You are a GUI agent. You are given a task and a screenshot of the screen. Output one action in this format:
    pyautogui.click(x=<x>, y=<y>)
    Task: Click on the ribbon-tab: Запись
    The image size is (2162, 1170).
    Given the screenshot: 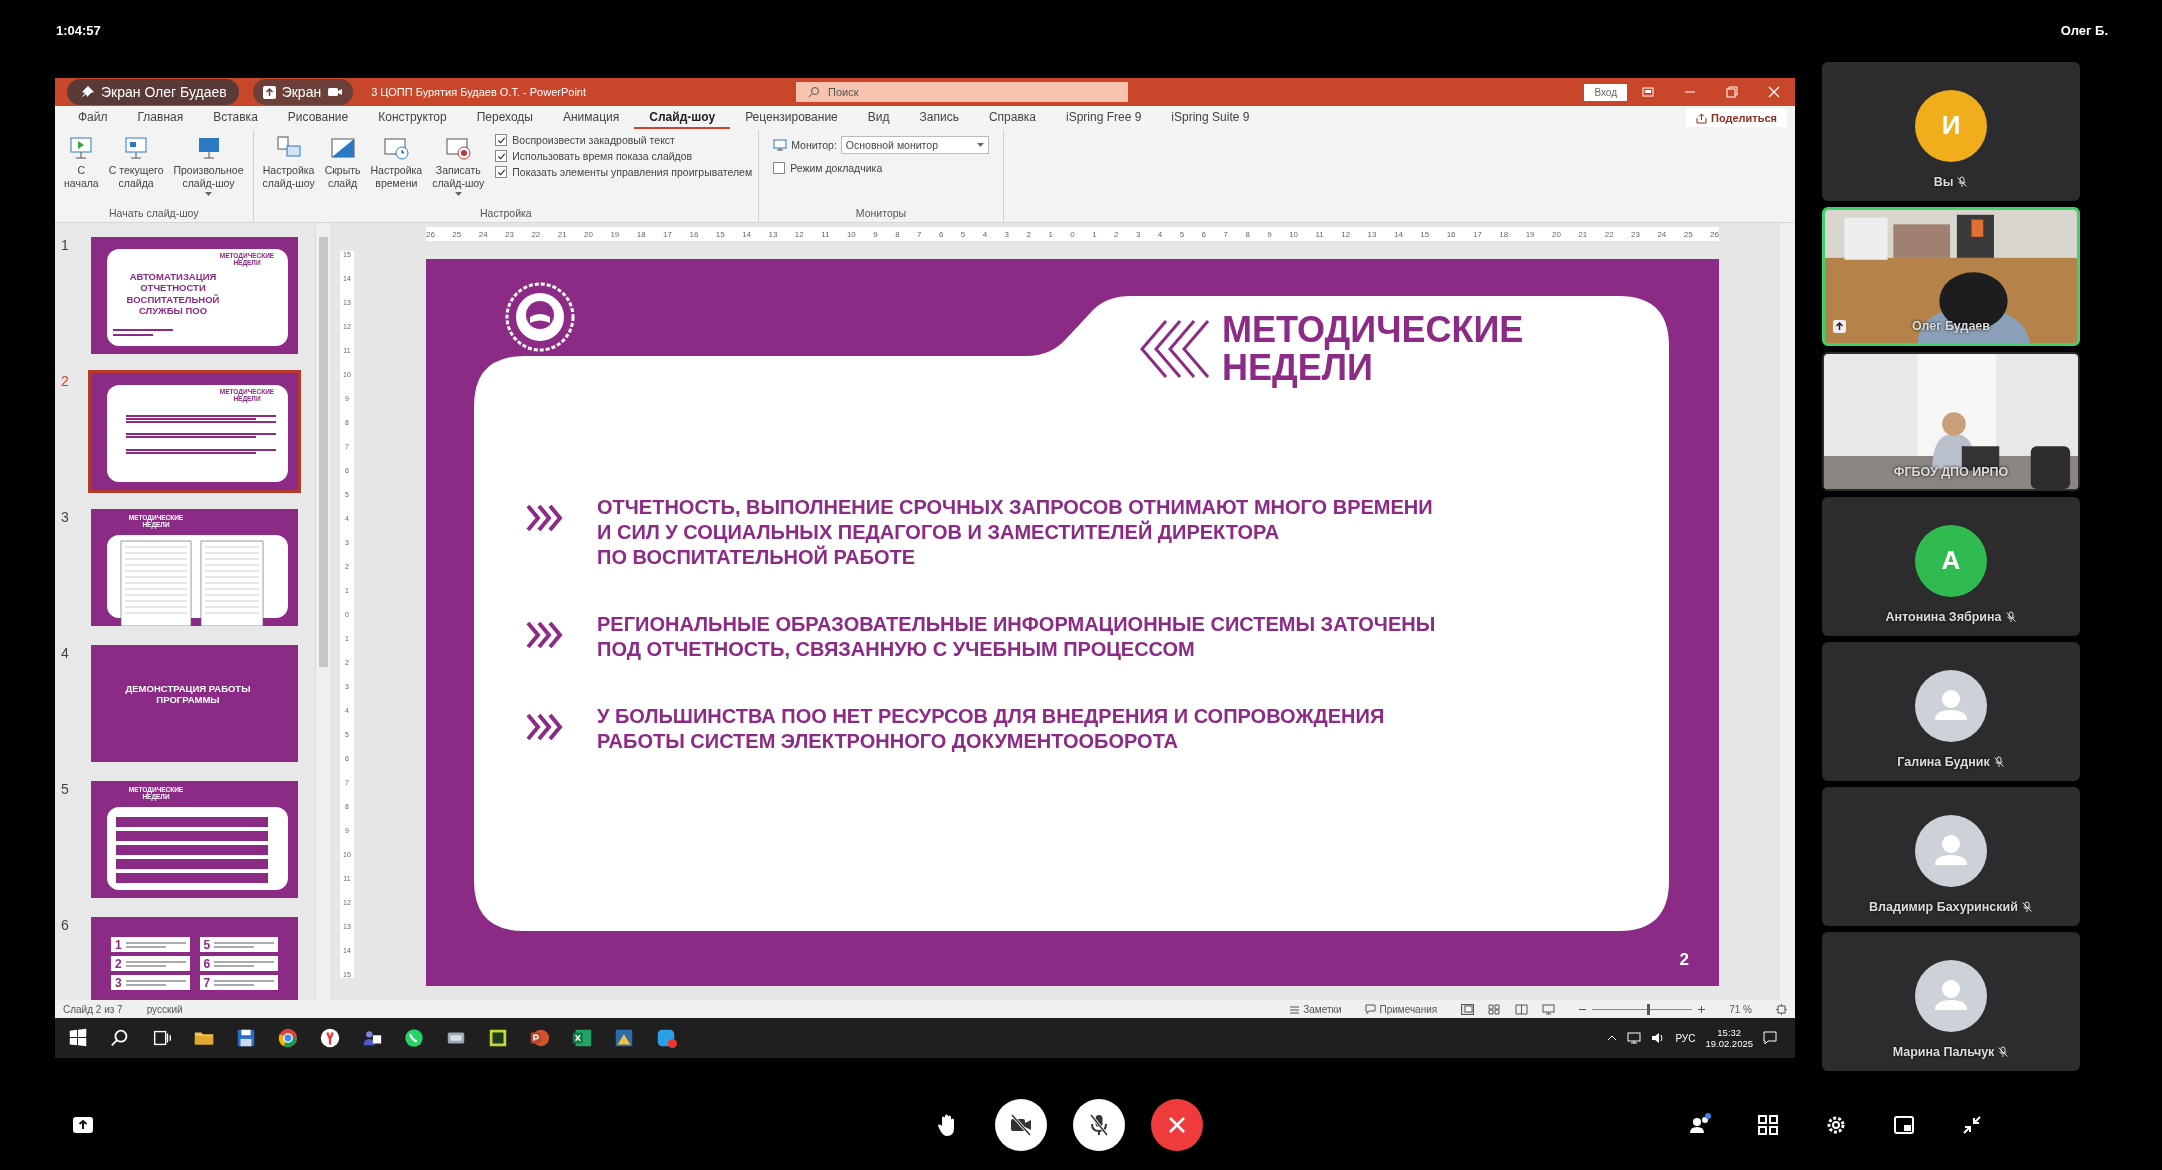 What is the action you would take?
    pyautogui.click(x=939, y=118)
    